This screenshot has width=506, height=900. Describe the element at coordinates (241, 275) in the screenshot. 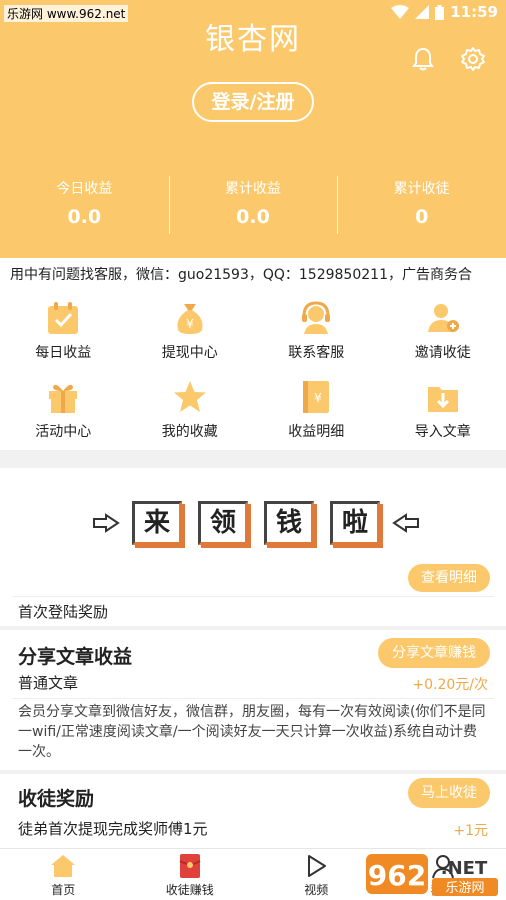

I see `notice-text: 用中有问题找客服，微信：guo21593，QQ：1529850211，广告商务合` at that location.